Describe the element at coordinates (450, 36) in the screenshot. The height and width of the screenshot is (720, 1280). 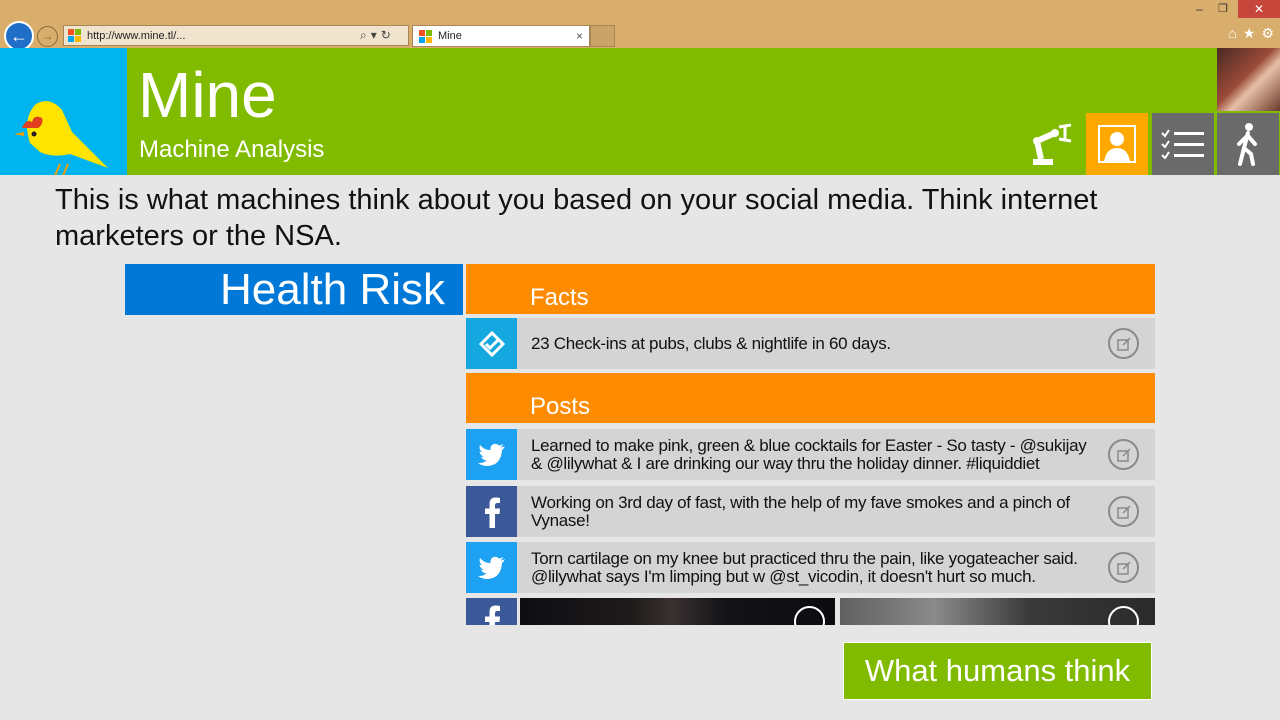
I see `tab-title: Mine` at that location.